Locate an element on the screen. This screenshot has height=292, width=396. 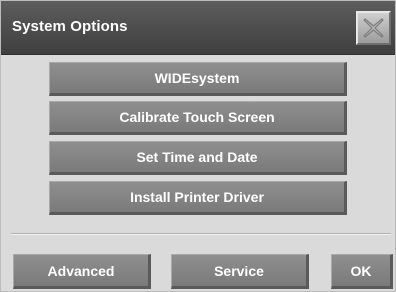
widesystem-button-label: WIDEsystem is located at coordinates (197, 78).